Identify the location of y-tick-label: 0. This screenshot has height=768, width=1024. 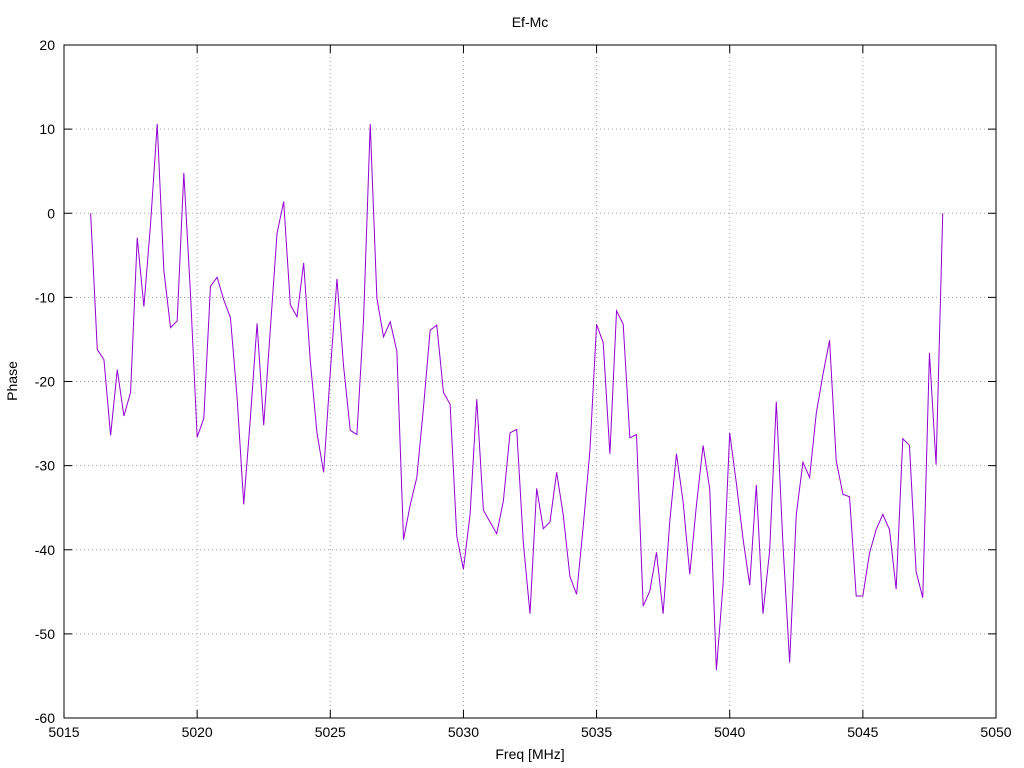
(51, 213).